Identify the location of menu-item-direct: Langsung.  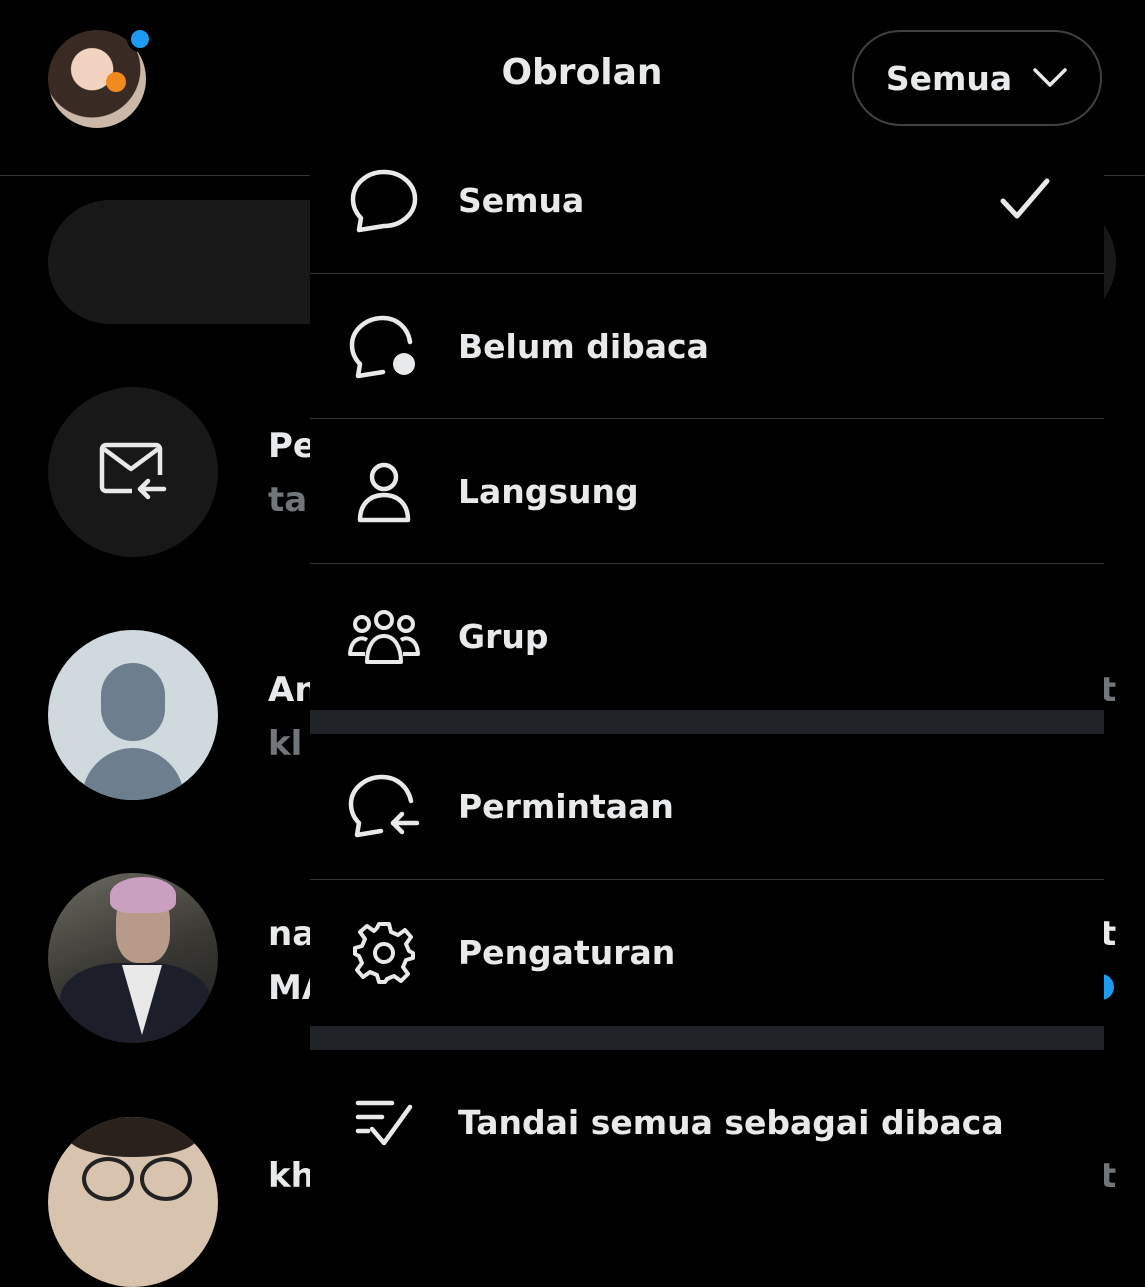
(707, 491).